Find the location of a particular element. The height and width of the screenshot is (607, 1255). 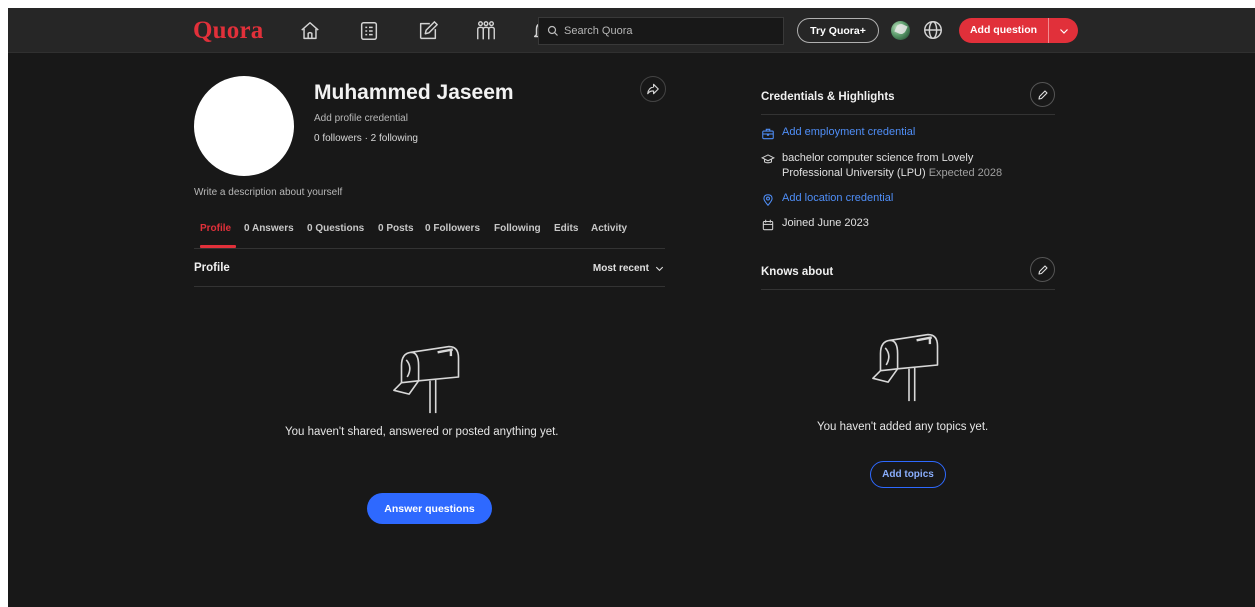

calendar-icon is located at coordinates (768, 225).